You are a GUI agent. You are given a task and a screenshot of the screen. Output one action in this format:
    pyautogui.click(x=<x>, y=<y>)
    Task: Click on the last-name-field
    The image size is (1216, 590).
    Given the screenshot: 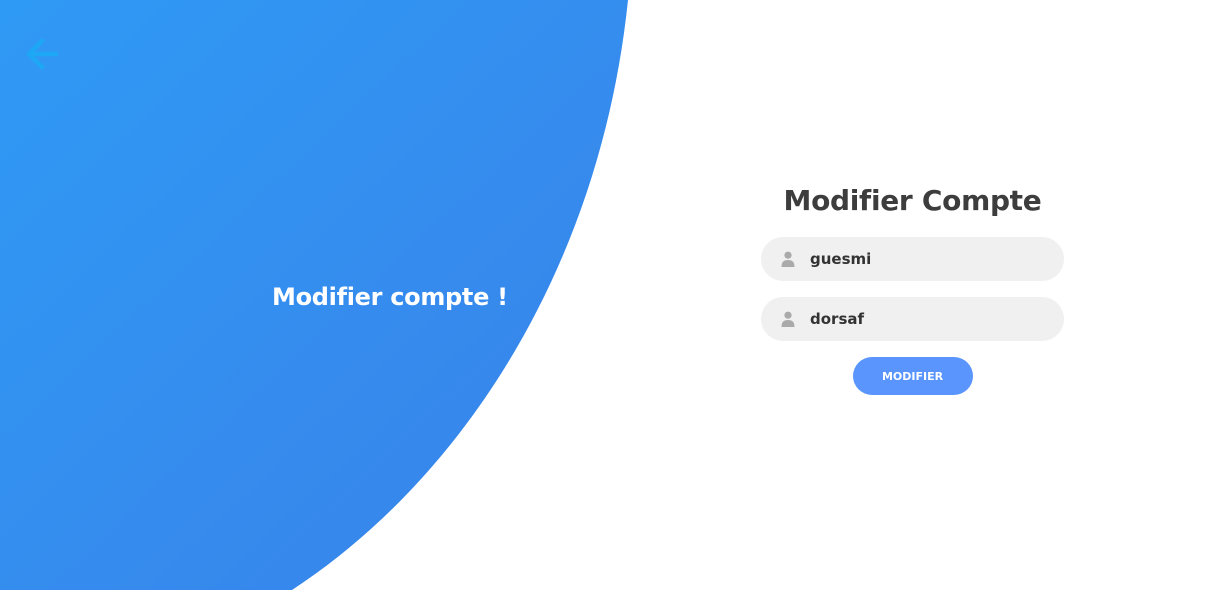 What is the action you would take?
    pyautogui.click(x=912, y=259)
    